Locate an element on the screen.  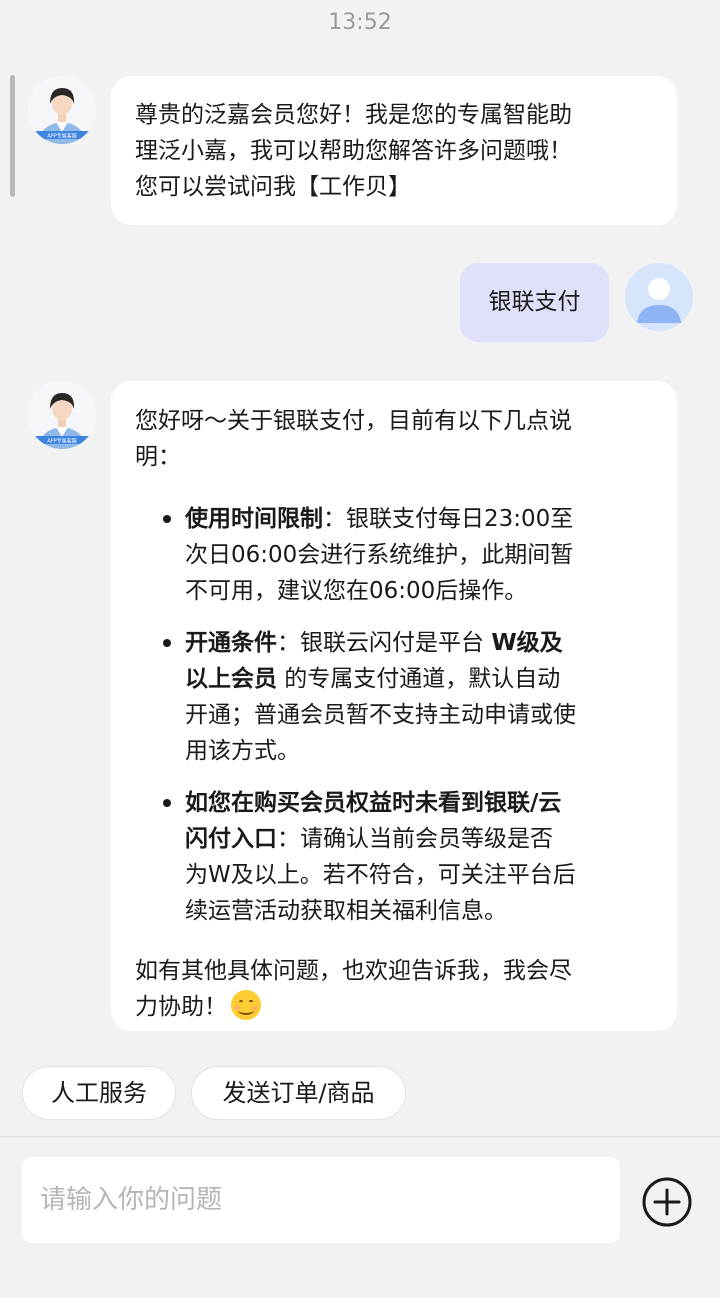
bullet-text: 不可用，建议您在06:00后操作。 is located at coordinates (356, 591).